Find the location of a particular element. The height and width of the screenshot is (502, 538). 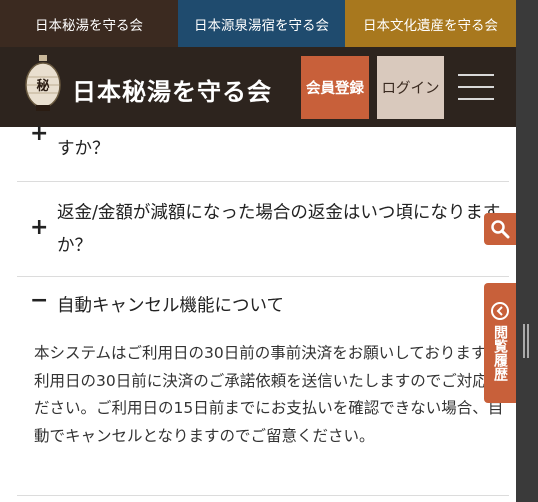

association-tabs: 日本秘湯を守る会 日本源泉湯宿を守る会 日本文化遺産を守る会 is located at coordinates (258, 23).